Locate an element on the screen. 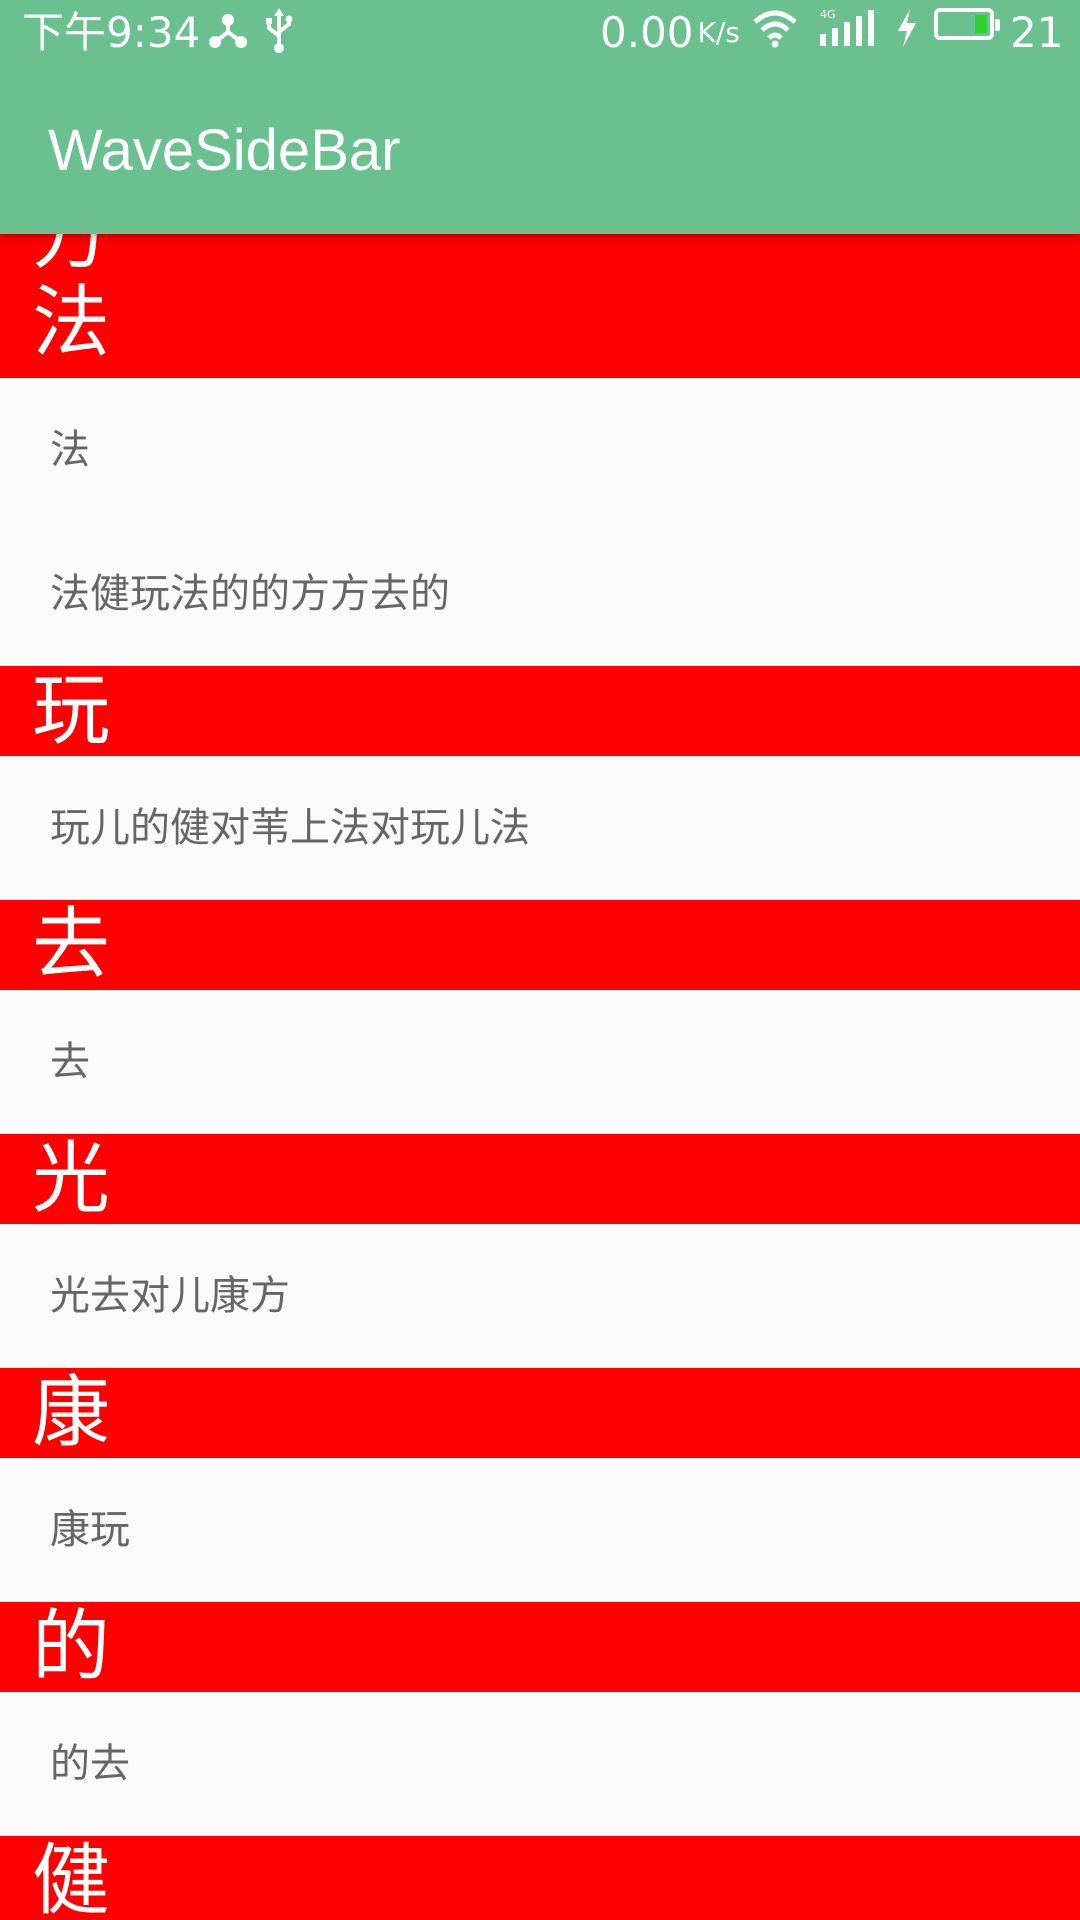  battery-fill is located at coordinates (981, 24).